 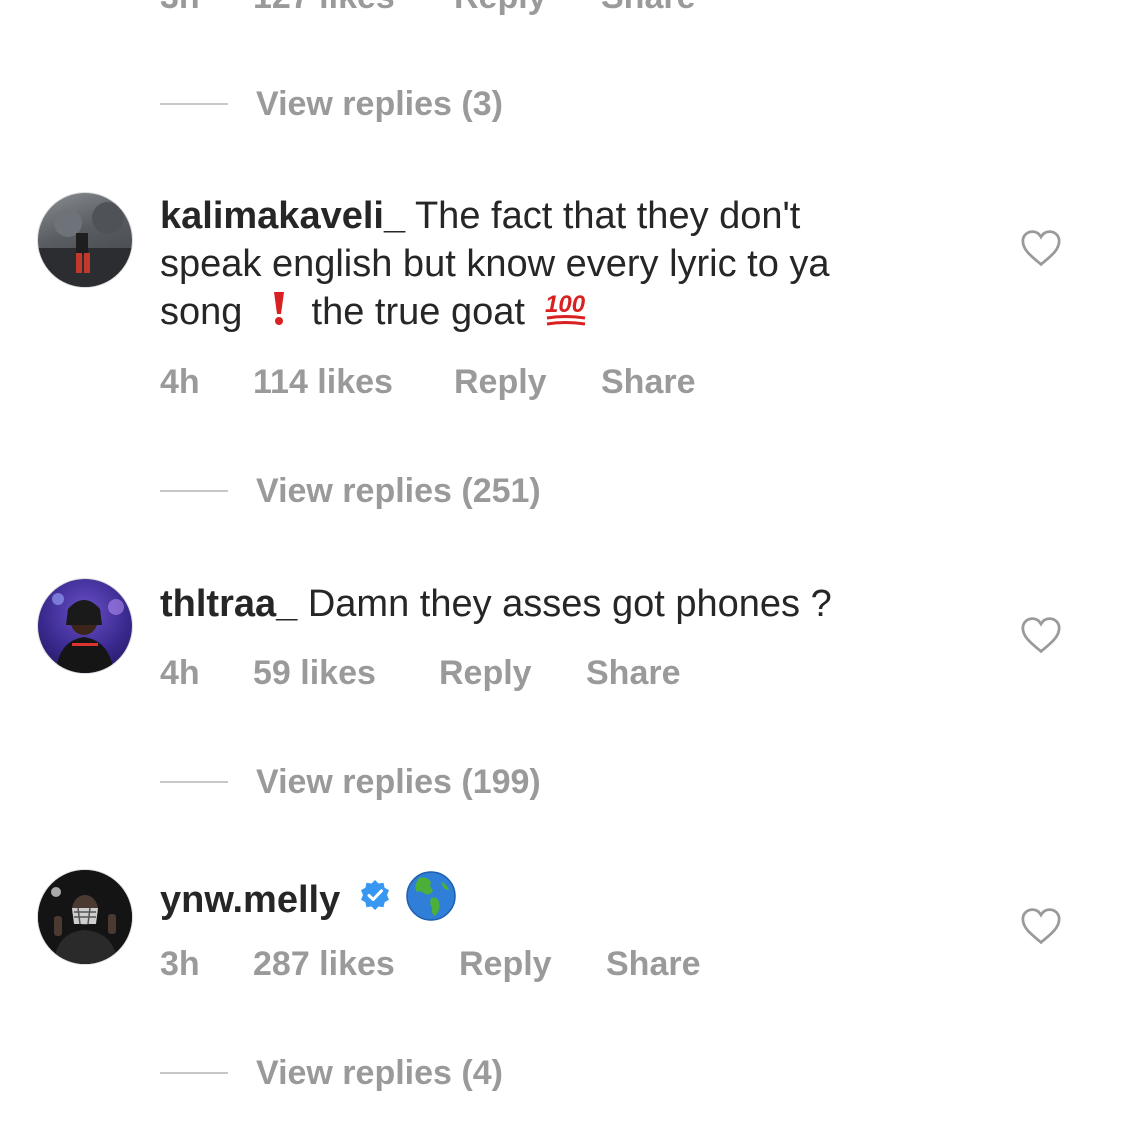 I want to click on username: thltraa_, so click(x=228, y=604).